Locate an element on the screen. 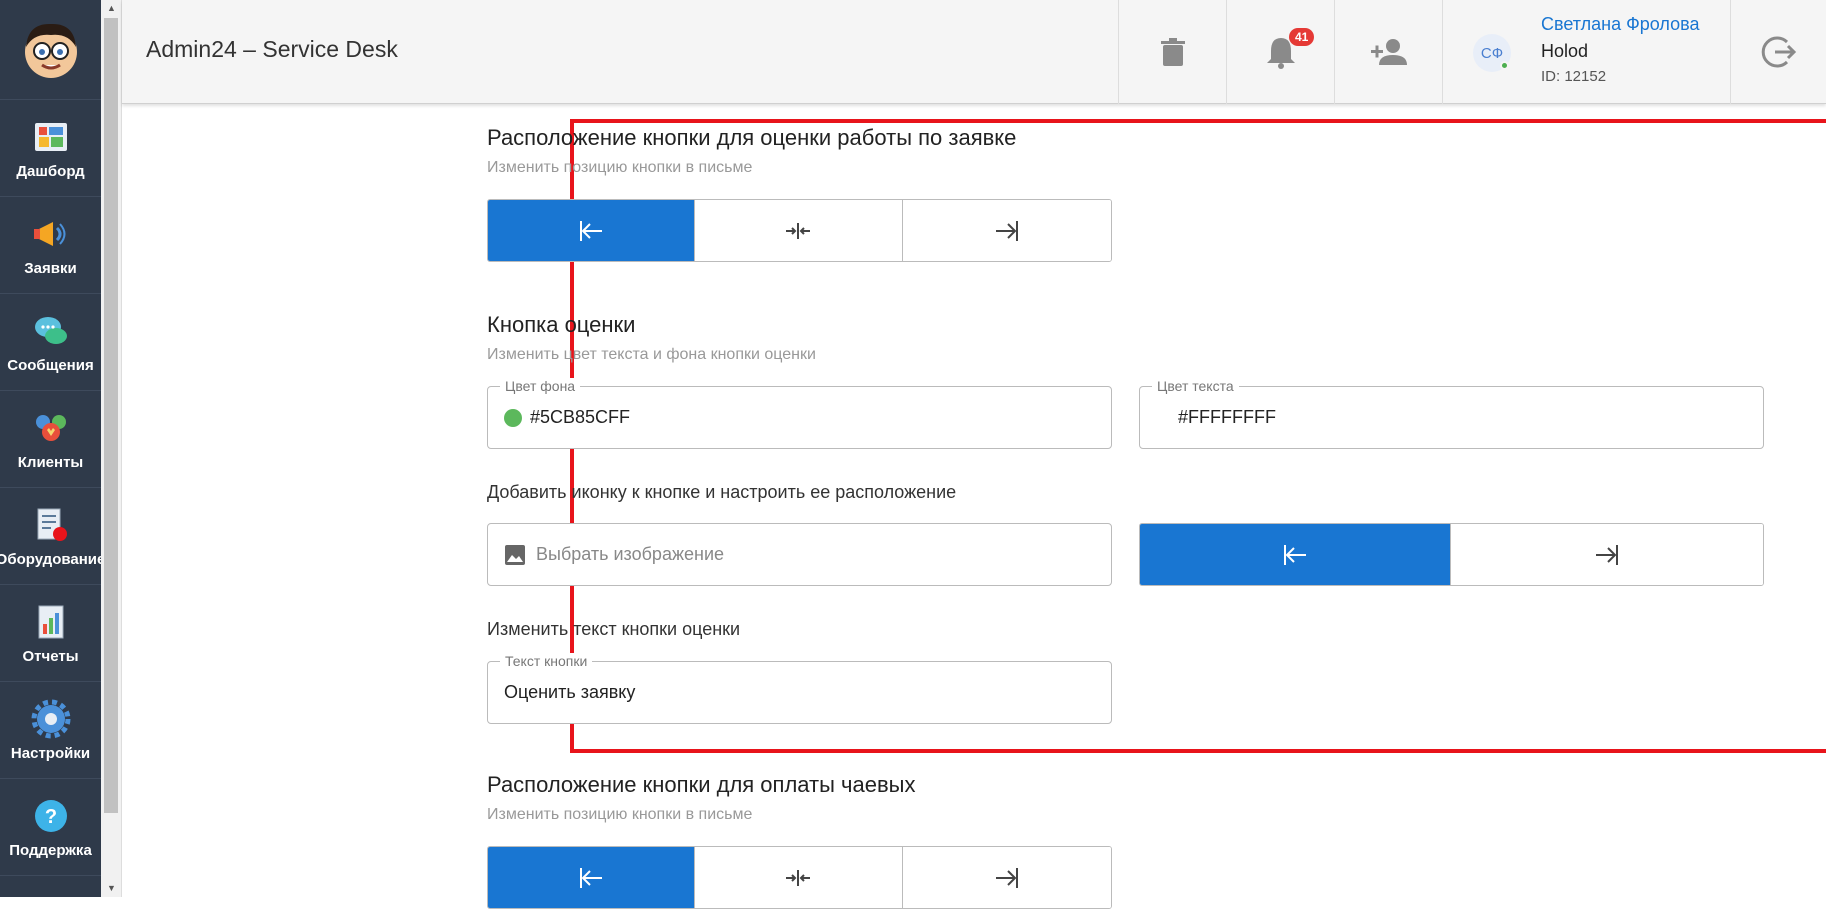 Image resolution: width=1826 pixels, height=909 pixels. sidebar-item-label: Настройки is located at coordinates (50, 753).